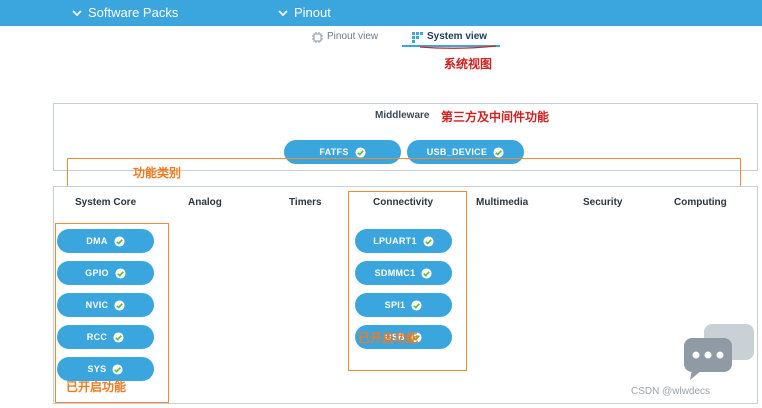 The image size is (762, 408). I want to click on category-analog: Analog, so click(205, 202).